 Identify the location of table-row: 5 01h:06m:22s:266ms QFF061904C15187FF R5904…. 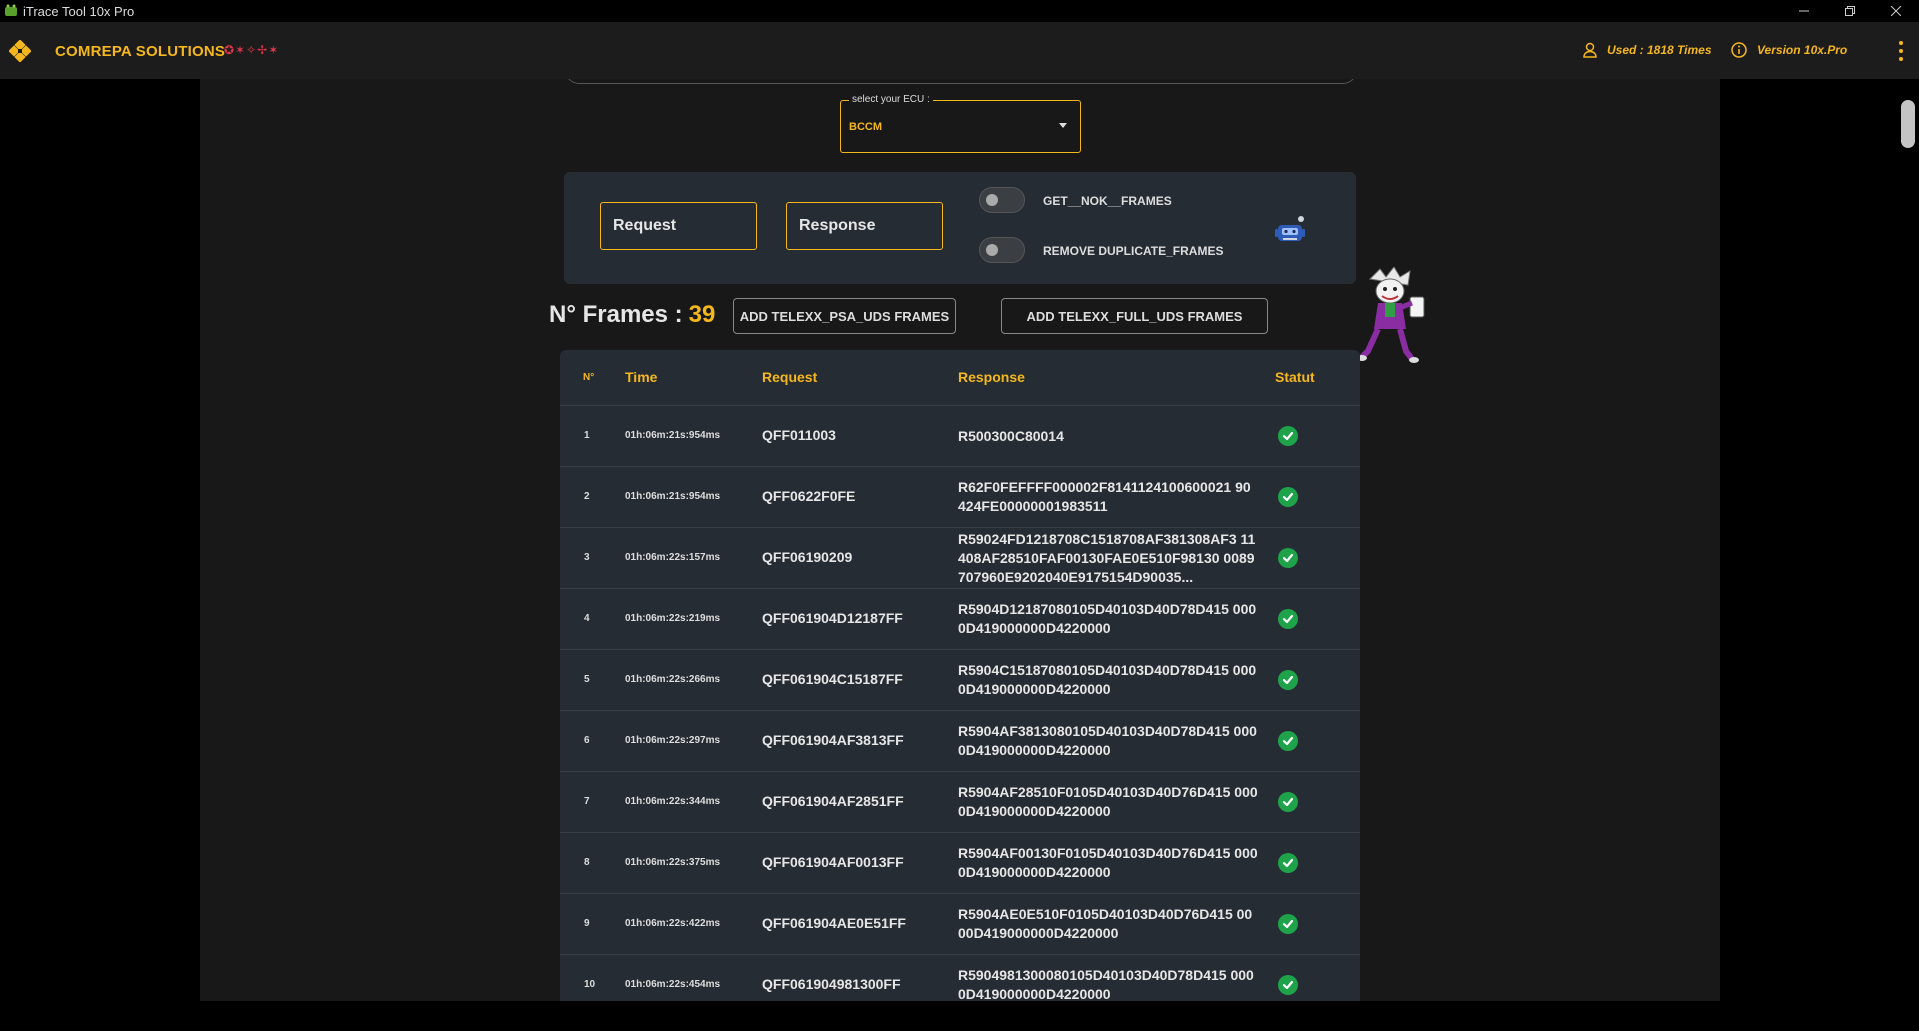
(960, 680).